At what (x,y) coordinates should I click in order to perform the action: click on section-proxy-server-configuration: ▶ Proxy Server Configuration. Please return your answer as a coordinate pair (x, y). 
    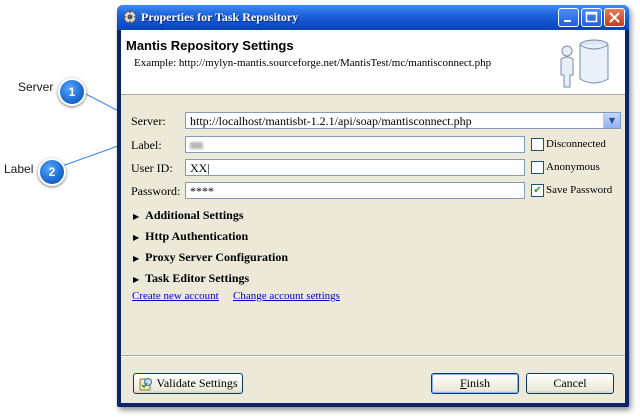
    Looking at the image, I should click on (210, 257).